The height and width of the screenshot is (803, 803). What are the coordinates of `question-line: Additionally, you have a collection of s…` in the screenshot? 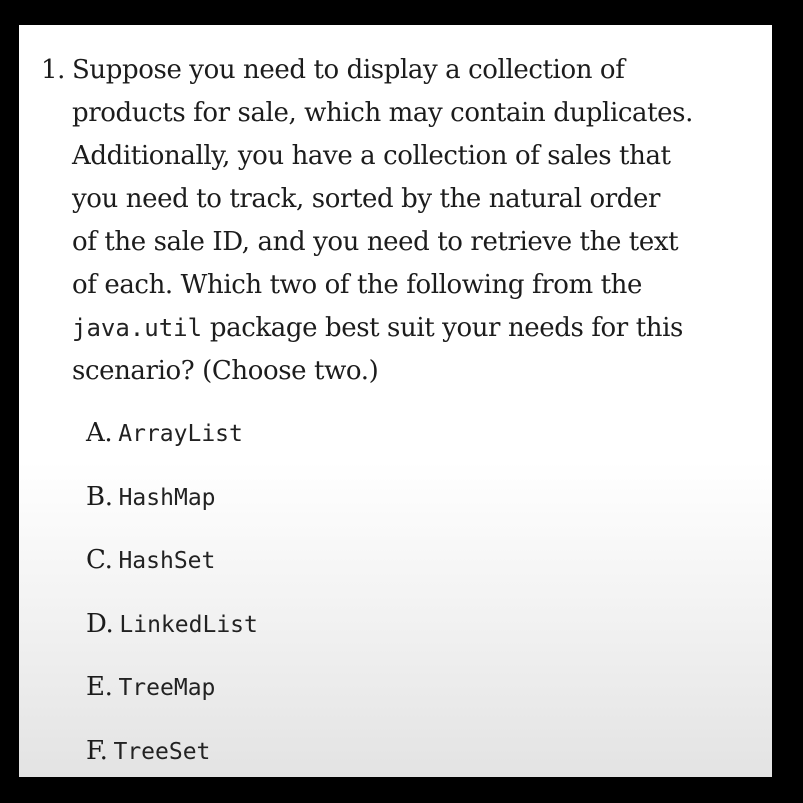 It's located at (371, 156).